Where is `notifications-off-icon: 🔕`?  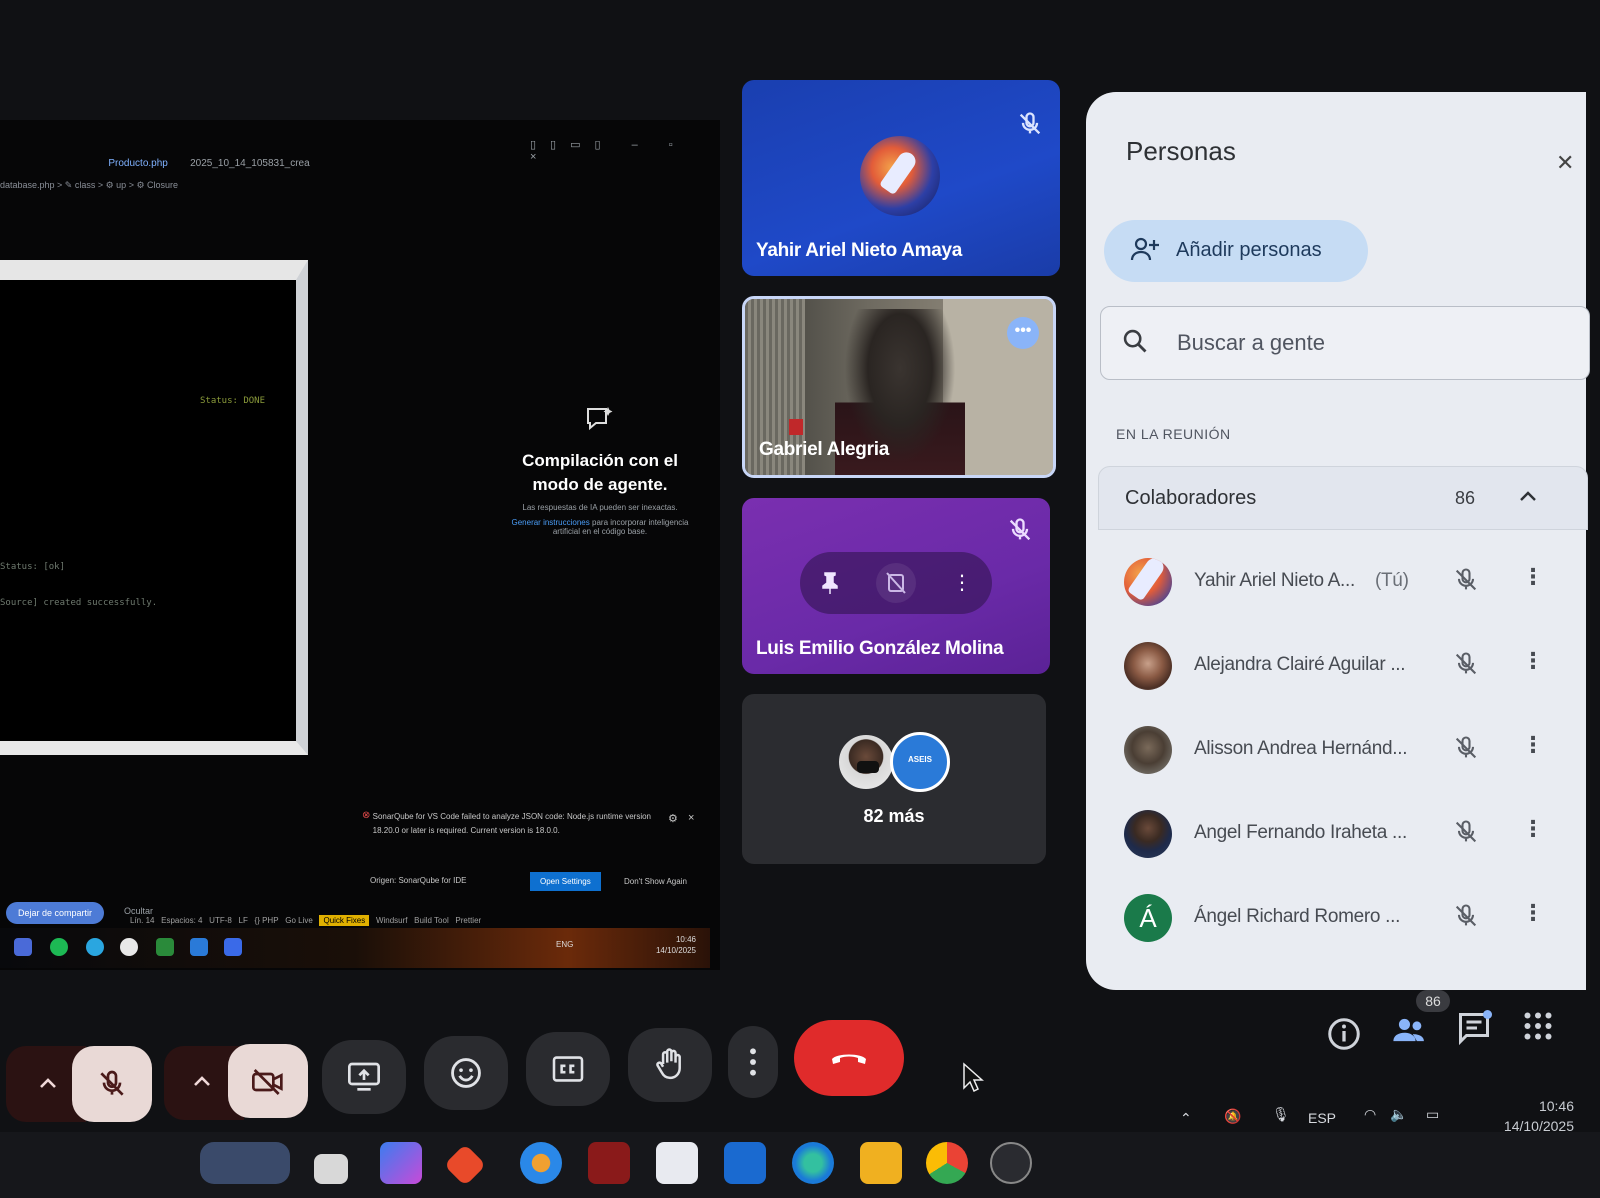
notifications-off-icon: 🔕 is located at coordinates (1232, 1116).